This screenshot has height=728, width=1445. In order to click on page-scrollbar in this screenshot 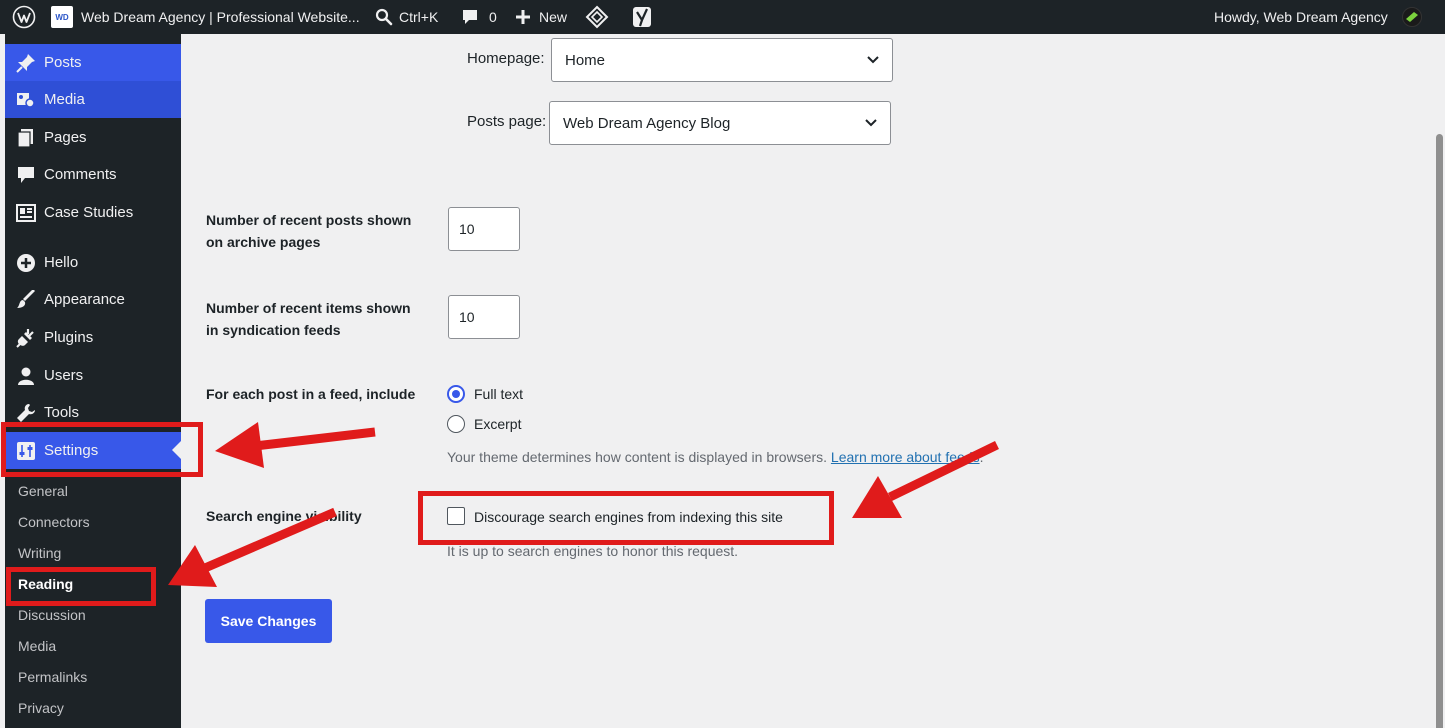, I will do `click(1440, 381)`.